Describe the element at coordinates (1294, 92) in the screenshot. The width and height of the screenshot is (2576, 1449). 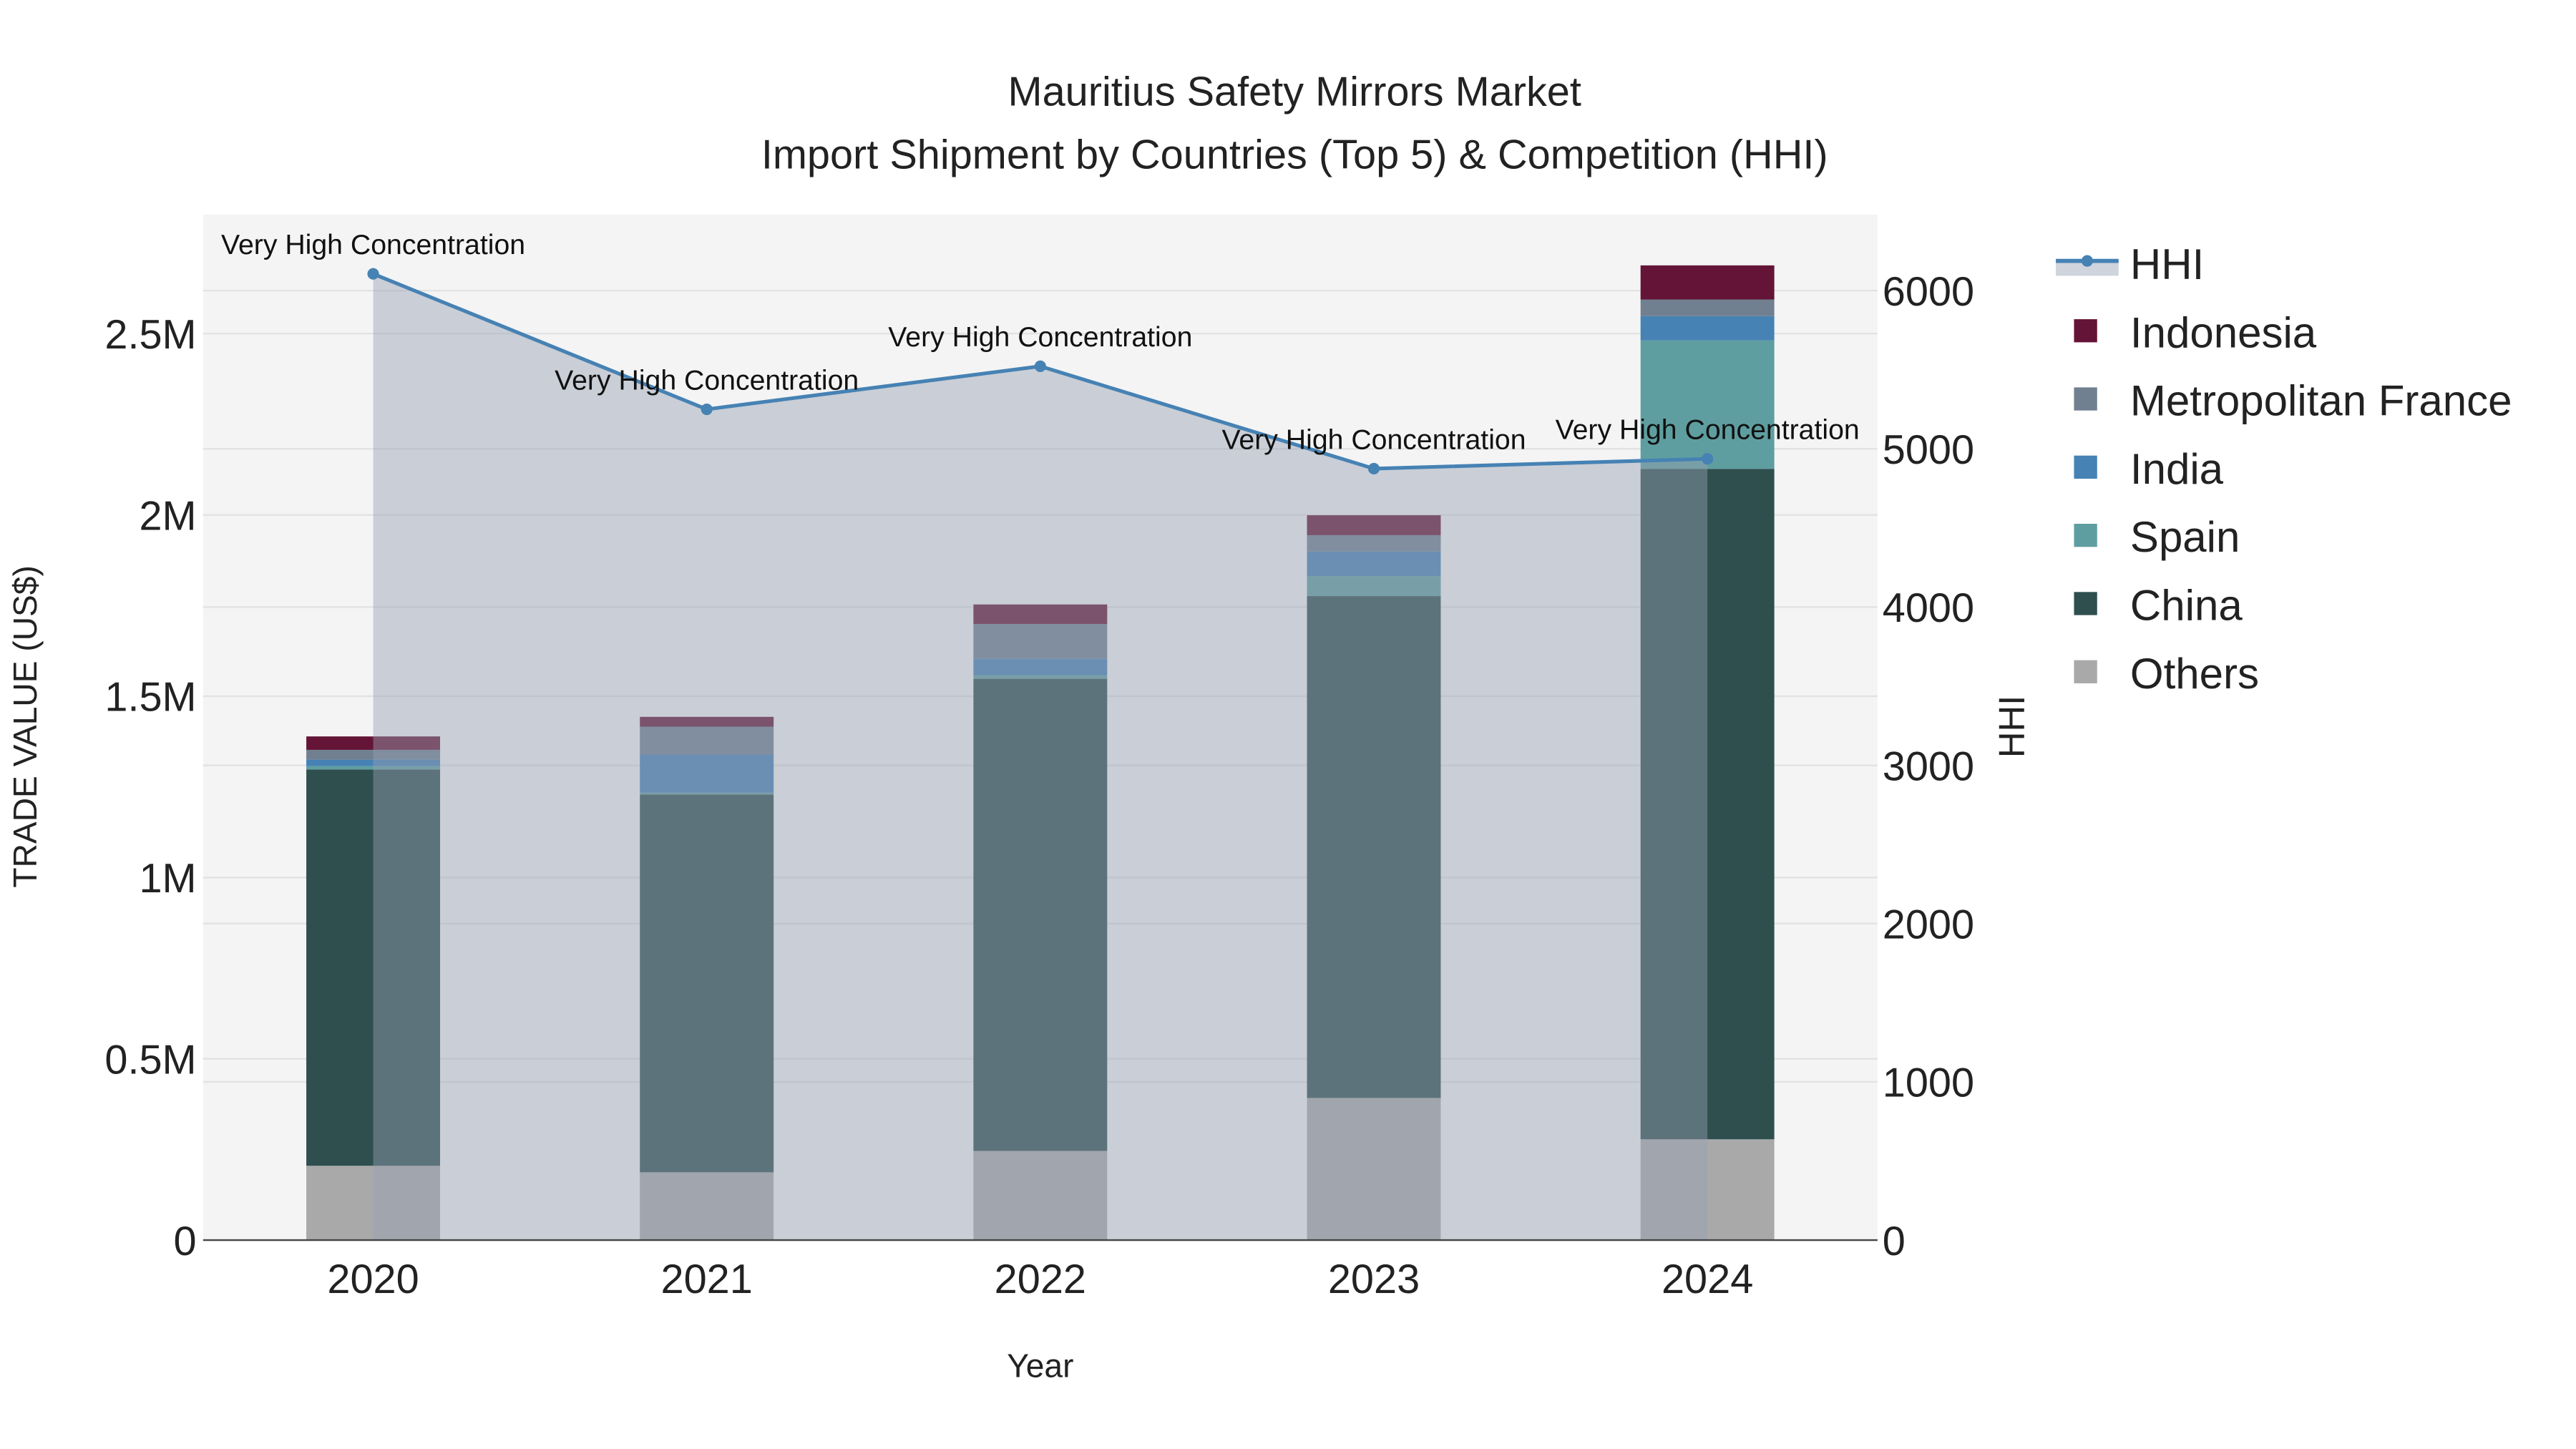
I see `chart-title-line1: Mauritius Safety Mirrors Market` at that location.